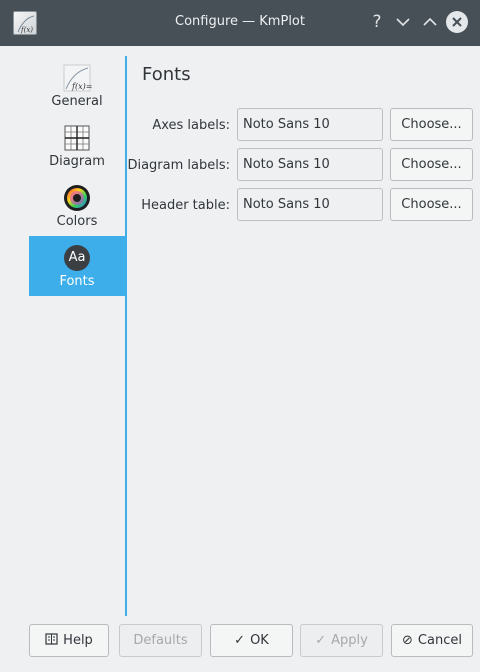 The height and width of the screenshot is (672, 480). I want to click on window-title: Configure — KmPlot, so click(240, 21).